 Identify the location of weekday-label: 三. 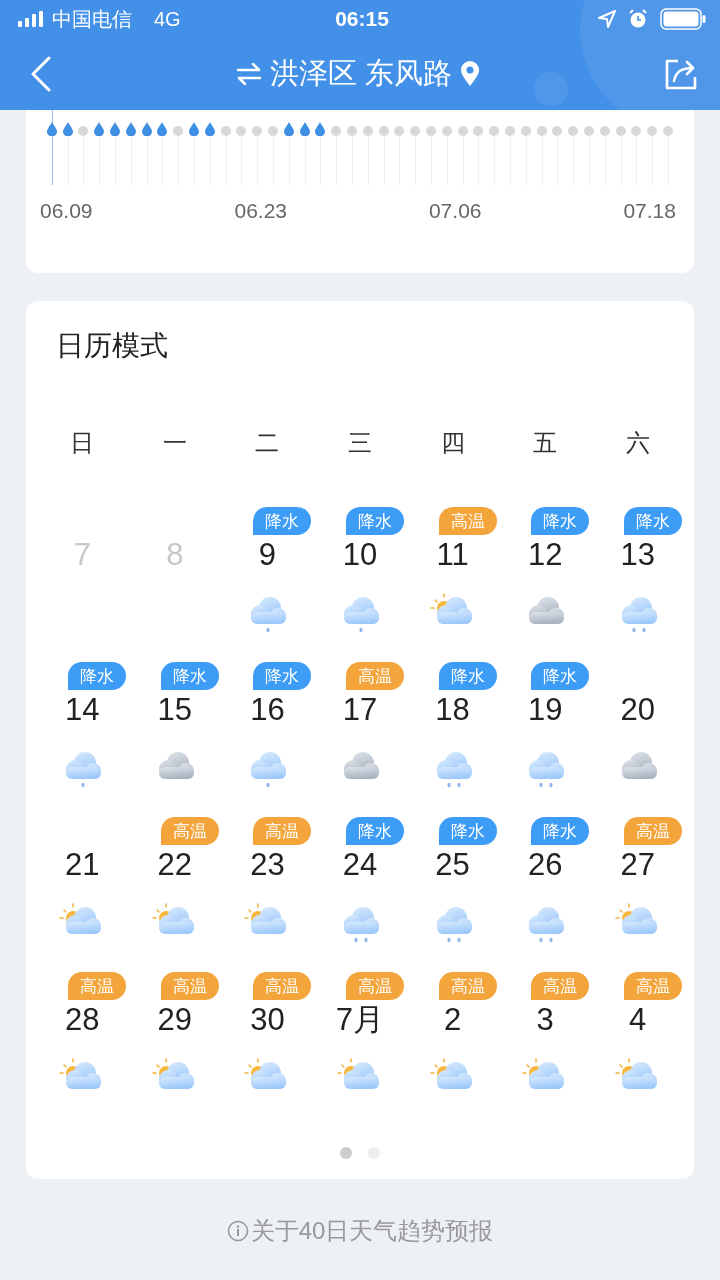
(360, 443).